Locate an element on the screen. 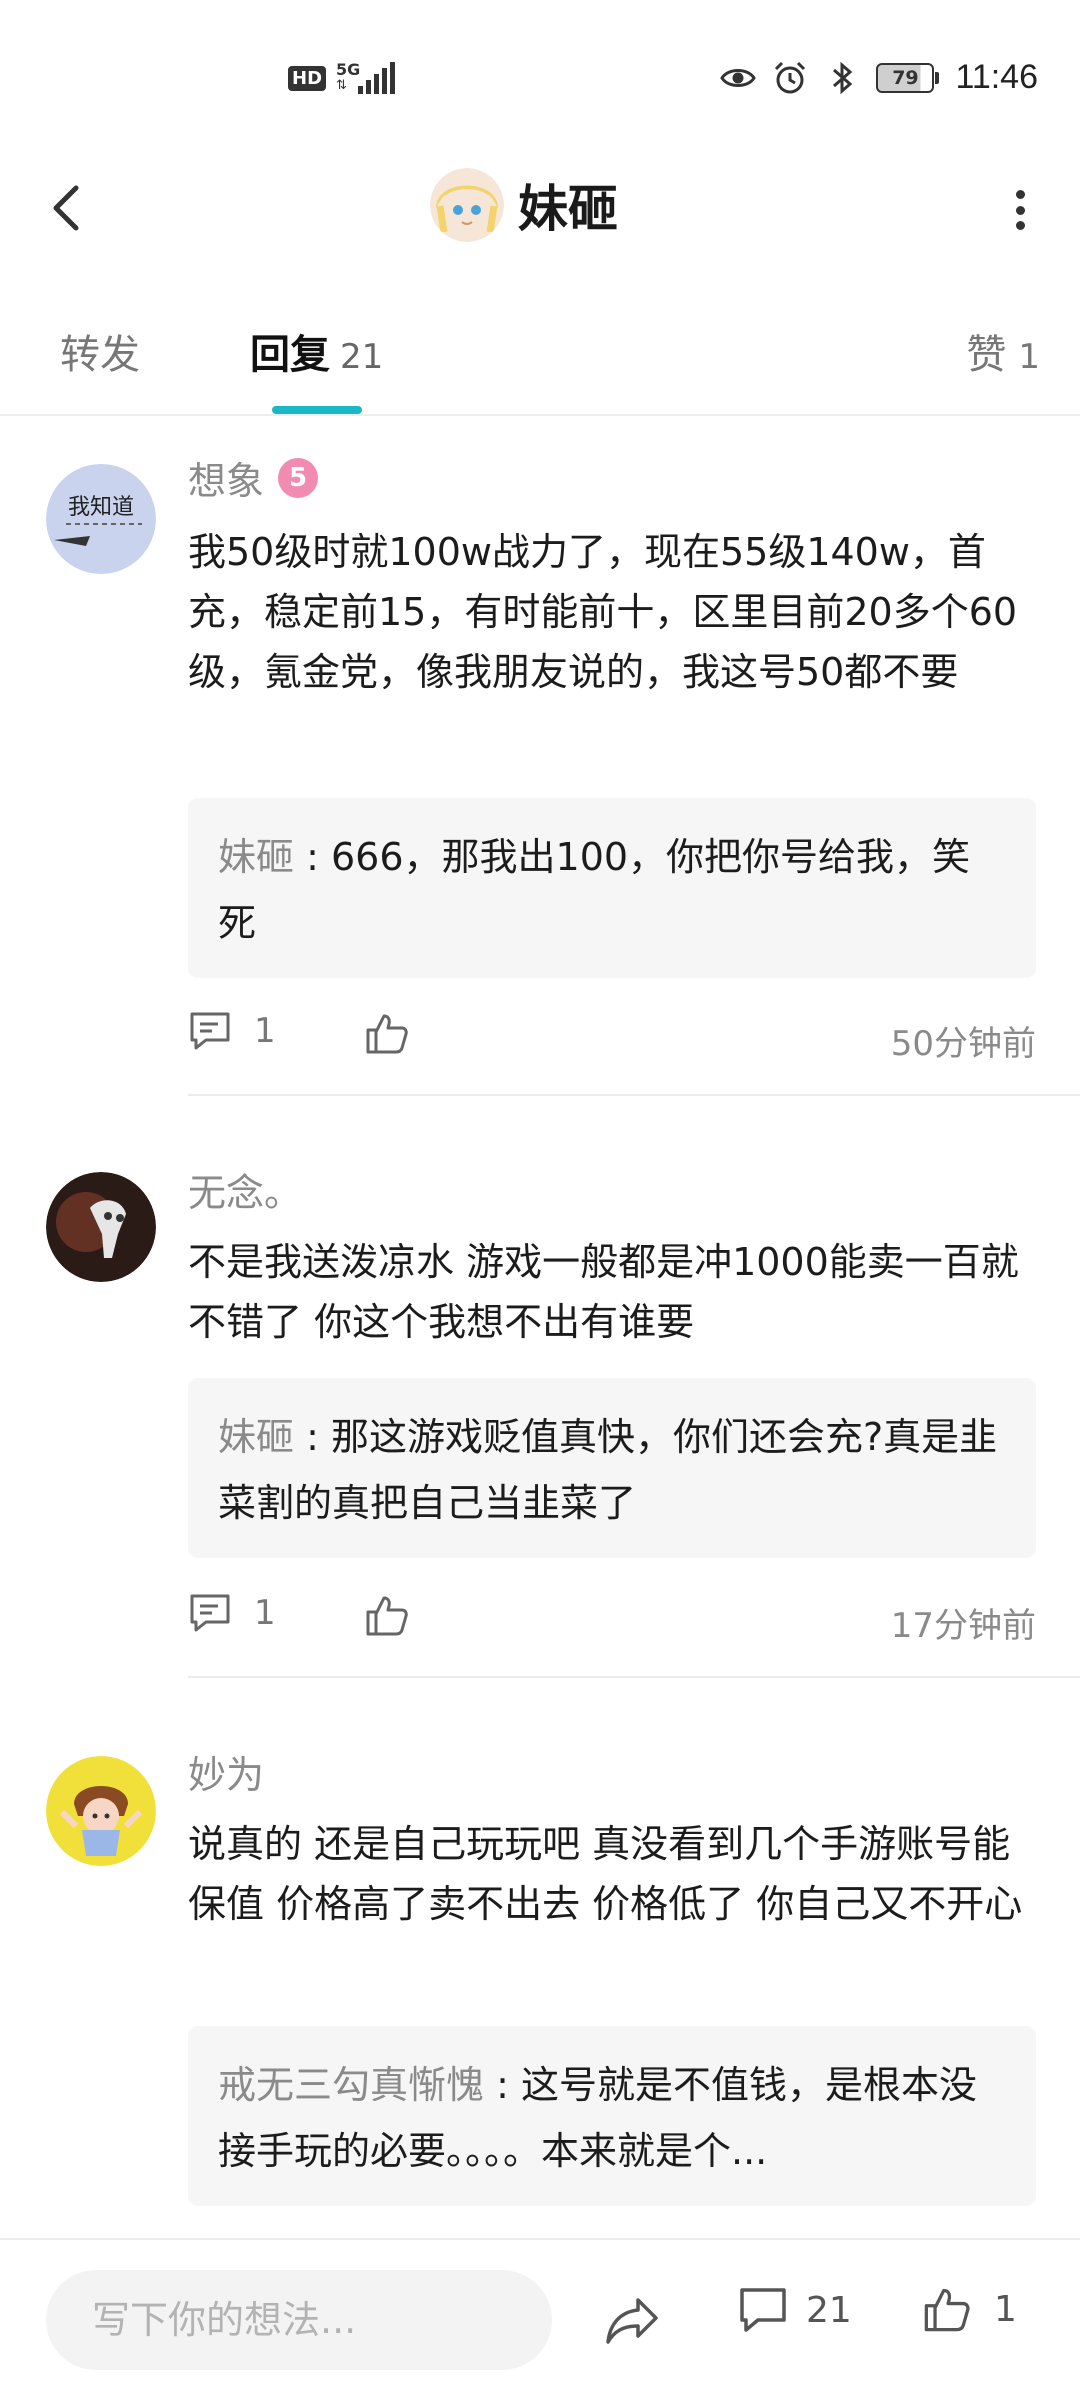 The height and width of the screenshot is (2402, 1080). title-area: 妹砸 is located at coordinates (524, 205).